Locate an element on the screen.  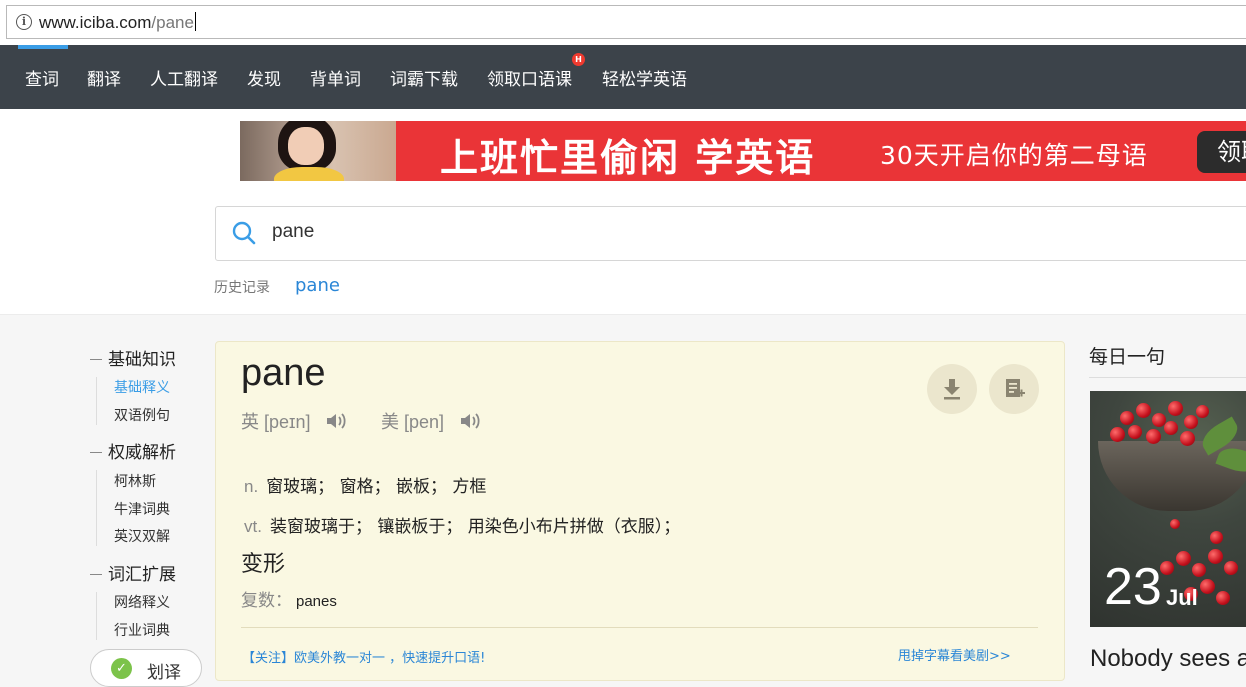
headword: pane is located at coordinates (283, 373).